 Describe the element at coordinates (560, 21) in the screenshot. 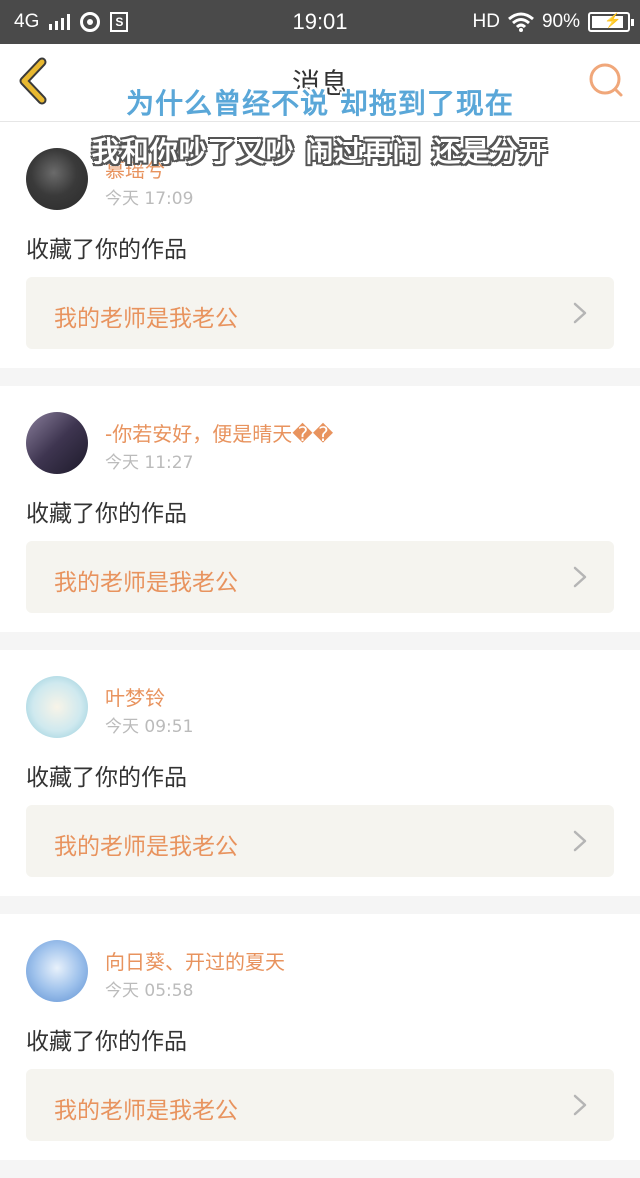

I see `battery-percent: 90%` at that location.